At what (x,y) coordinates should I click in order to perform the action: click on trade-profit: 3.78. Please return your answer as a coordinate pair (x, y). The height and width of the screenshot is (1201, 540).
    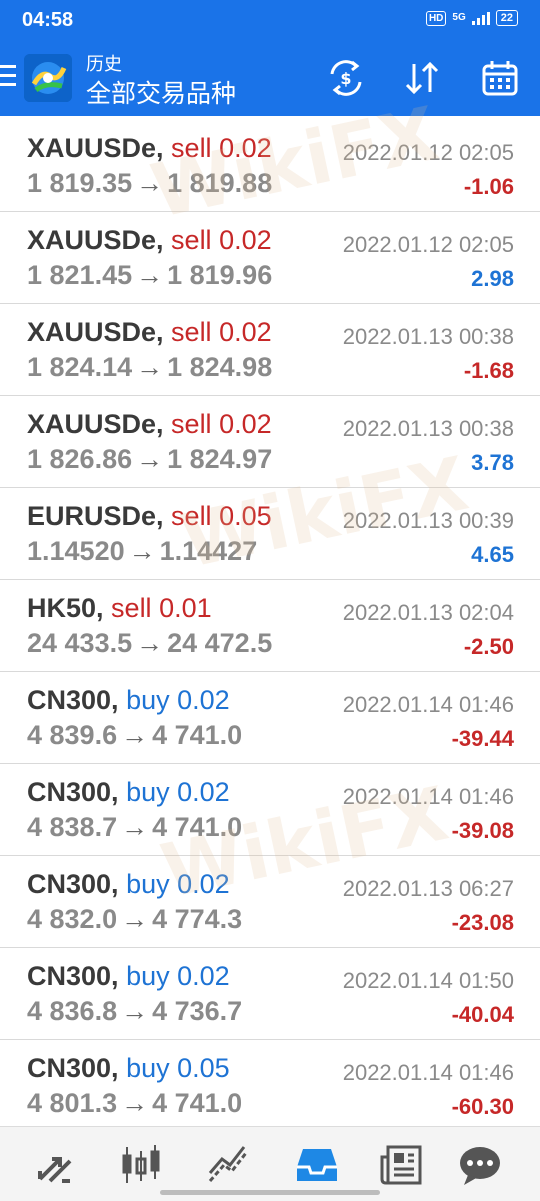
    Looking at the image, I should click on (492, 462).